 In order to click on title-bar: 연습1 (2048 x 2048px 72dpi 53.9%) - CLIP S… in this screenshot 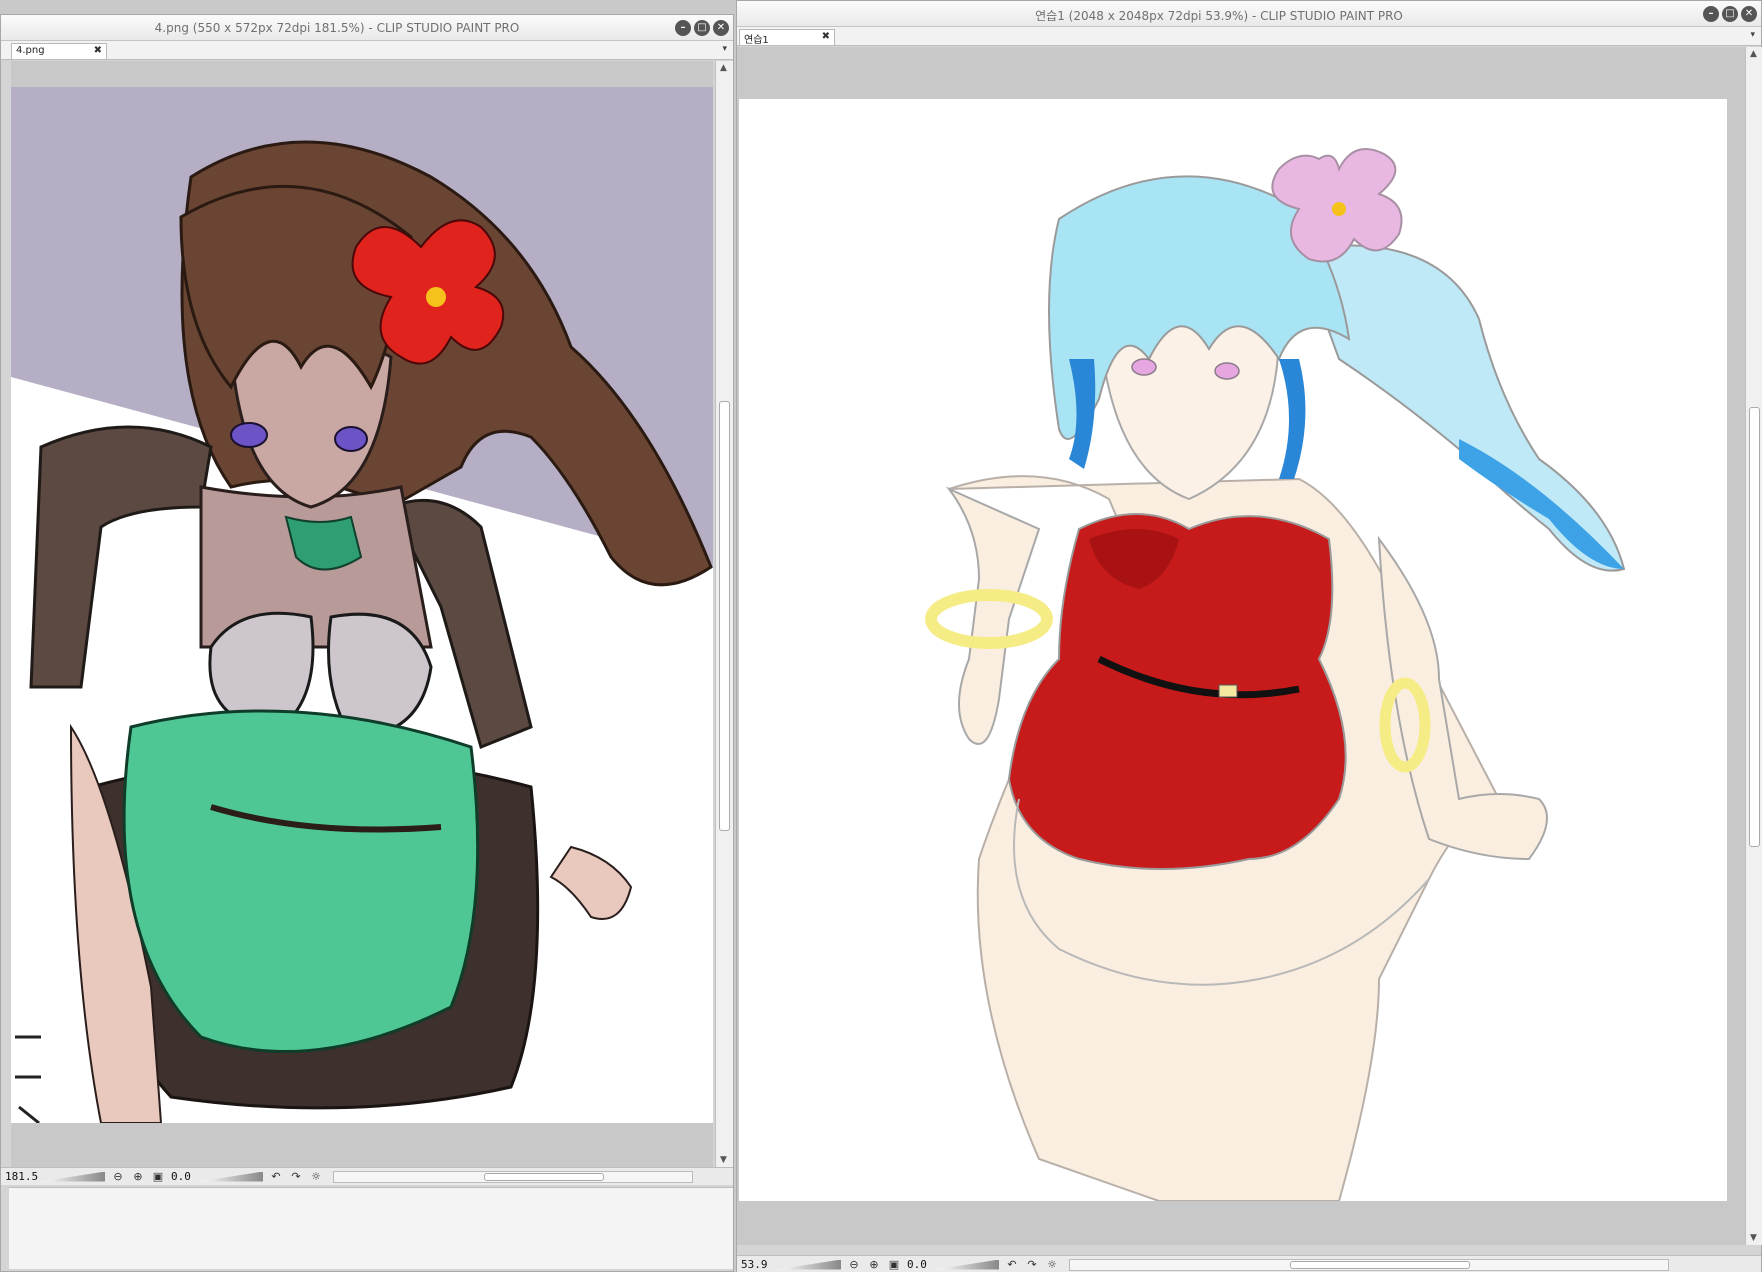, I will do `click(1249, 14)`.